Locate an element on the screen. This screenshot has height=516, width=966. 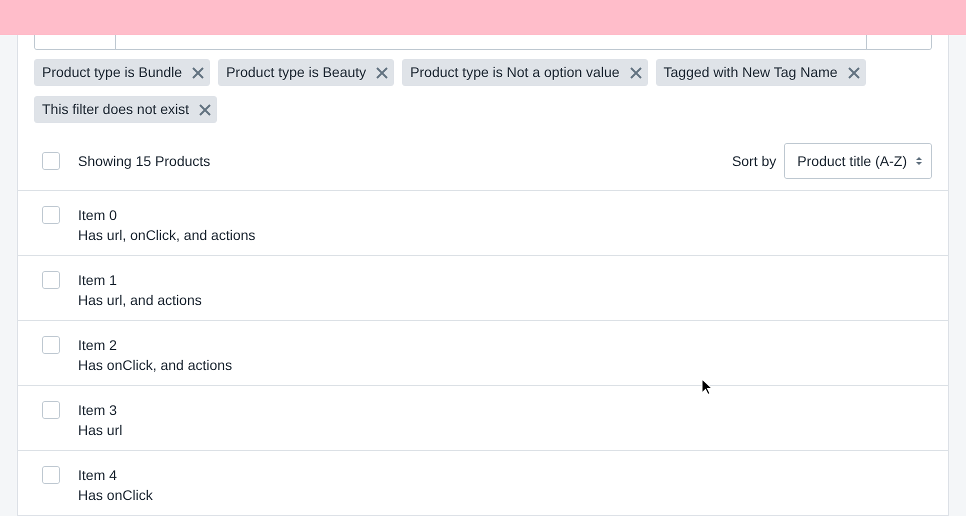
cursor-icon is located at coordinates (707, 387).